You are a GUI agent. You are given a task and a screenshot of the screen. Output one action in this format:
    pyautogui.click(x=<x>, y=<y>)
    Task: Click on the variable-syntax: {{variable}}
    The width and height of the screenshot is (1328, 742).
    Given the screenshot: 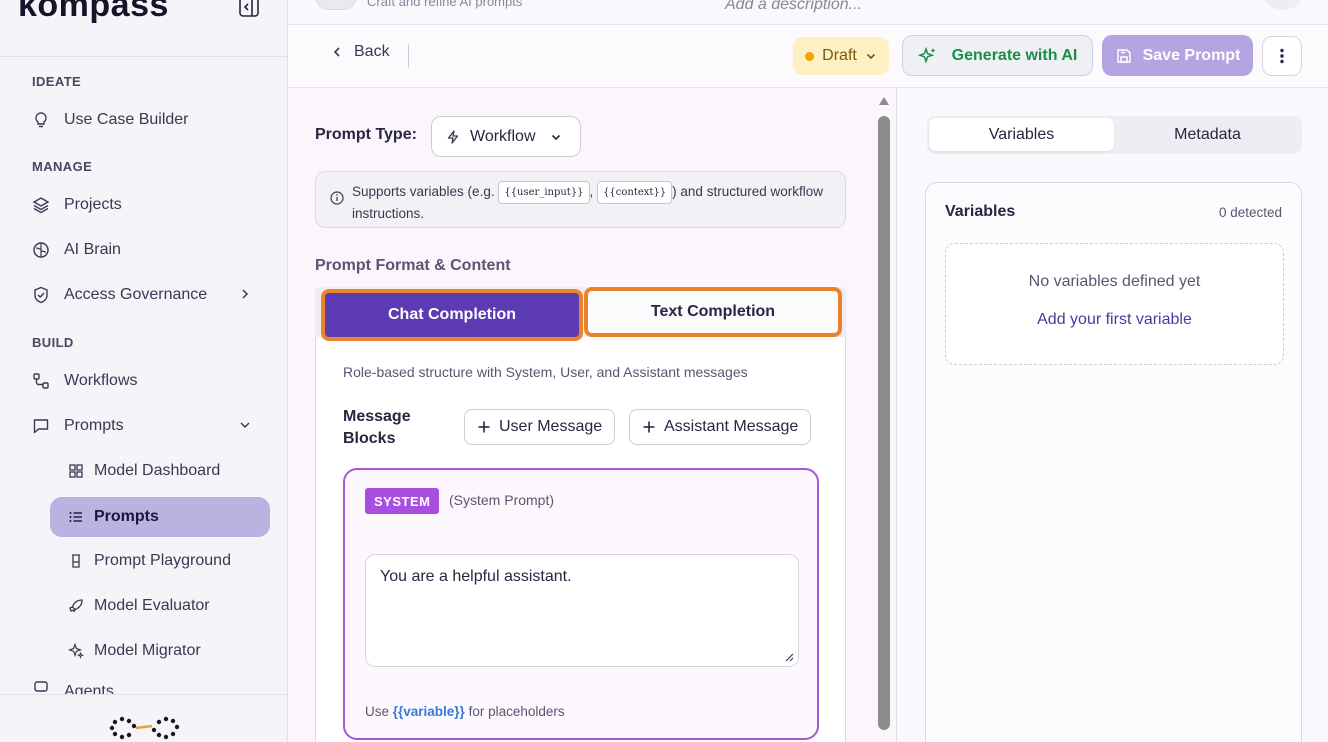 What is the action you would take?
    pyautogui.click(x=428, y=711)
    